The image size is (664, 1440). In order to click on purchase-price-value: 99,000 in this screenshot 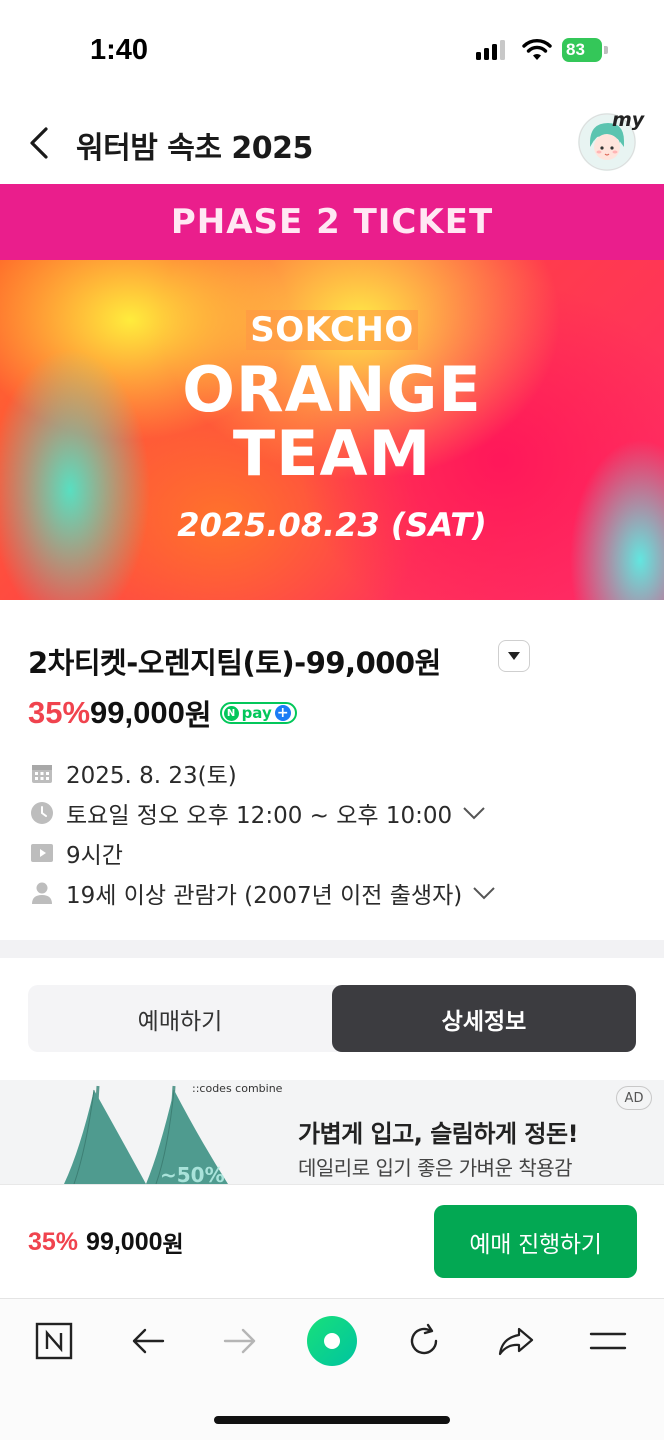, I will do `click(124, 1241)`.